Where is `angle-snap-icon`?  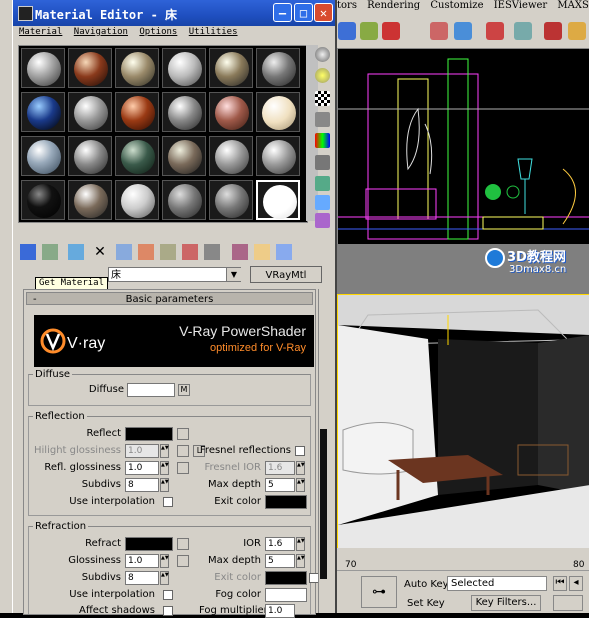
angle-snap-icon is located at coordinates (369, 31).